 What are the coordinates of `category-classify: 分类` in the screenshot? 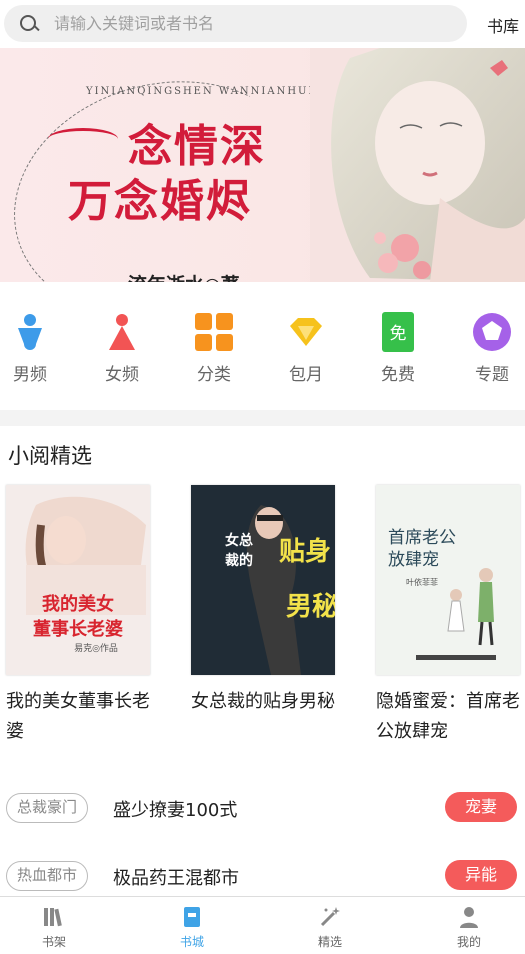 It's located at (214, 348).